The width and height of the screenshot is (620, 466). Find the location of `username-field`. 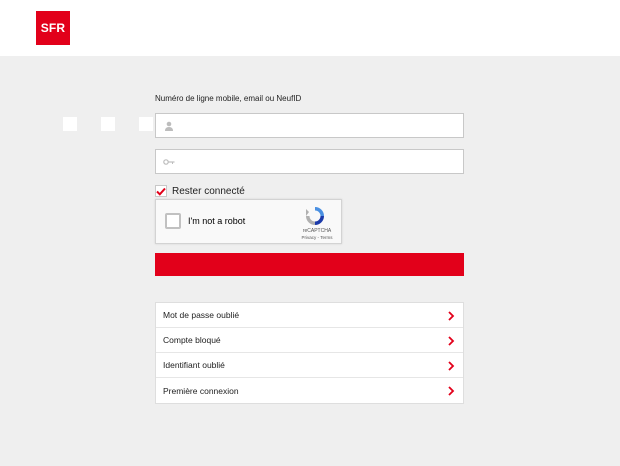

username-field is located at coordinates (309, 126).